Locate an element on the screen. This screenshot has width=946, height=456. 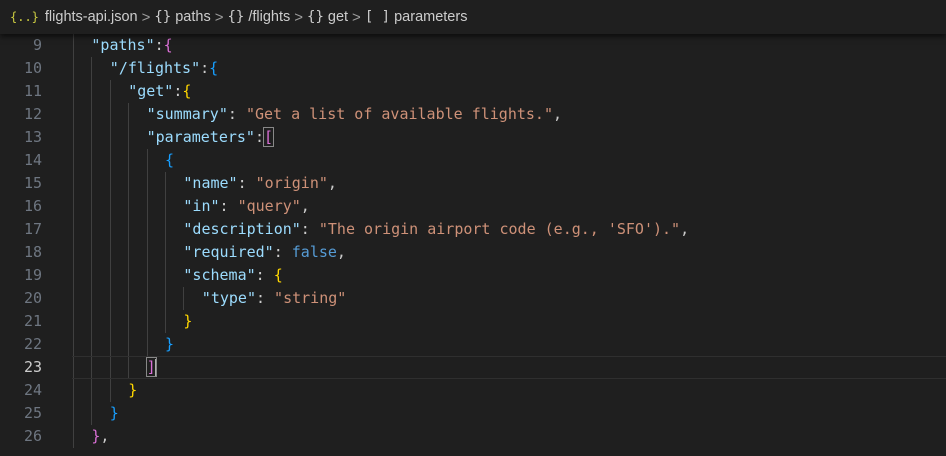
code-token: "paths" is located at coordinates (123, 45).